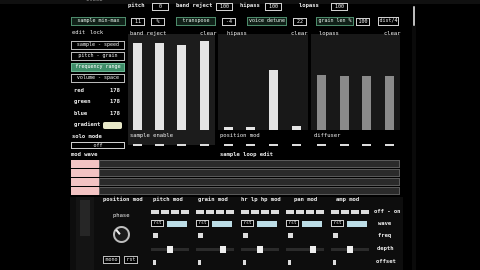  What do you see at coordinates (98, 145) in the screenshot?
I see `solo-off-button: off` at bounding box center [98, 145].